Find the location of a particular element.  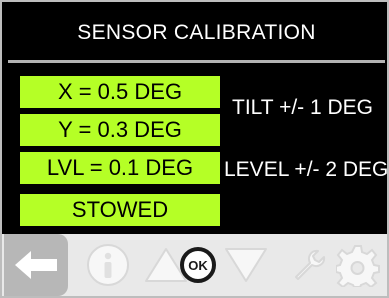

settings-button is located at coordinates (358, 265).